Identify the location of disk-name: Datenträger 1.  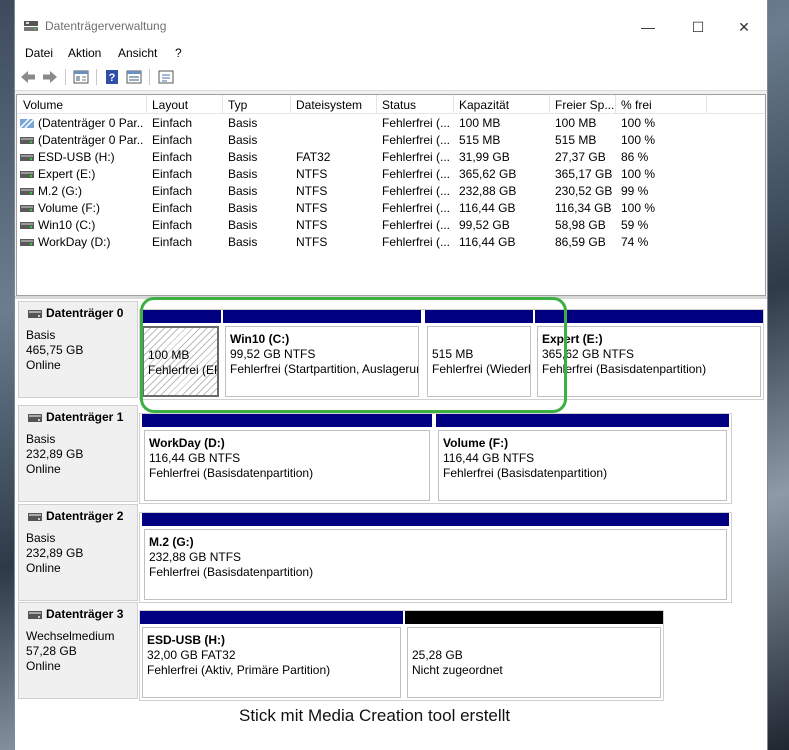
(85, 417).